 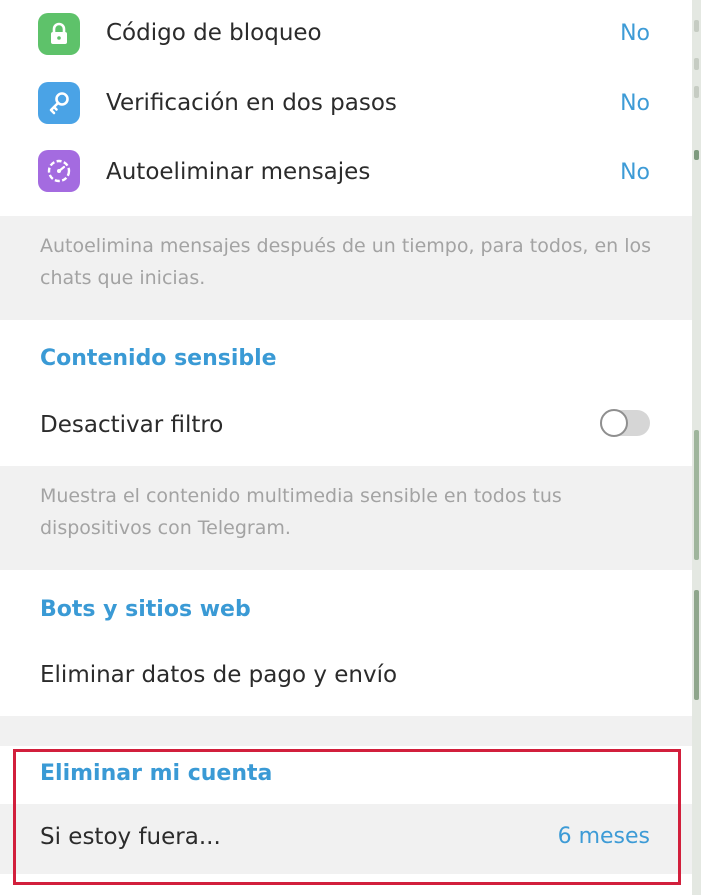 I want to click on background-window-edge, so click(x=696, y=447).